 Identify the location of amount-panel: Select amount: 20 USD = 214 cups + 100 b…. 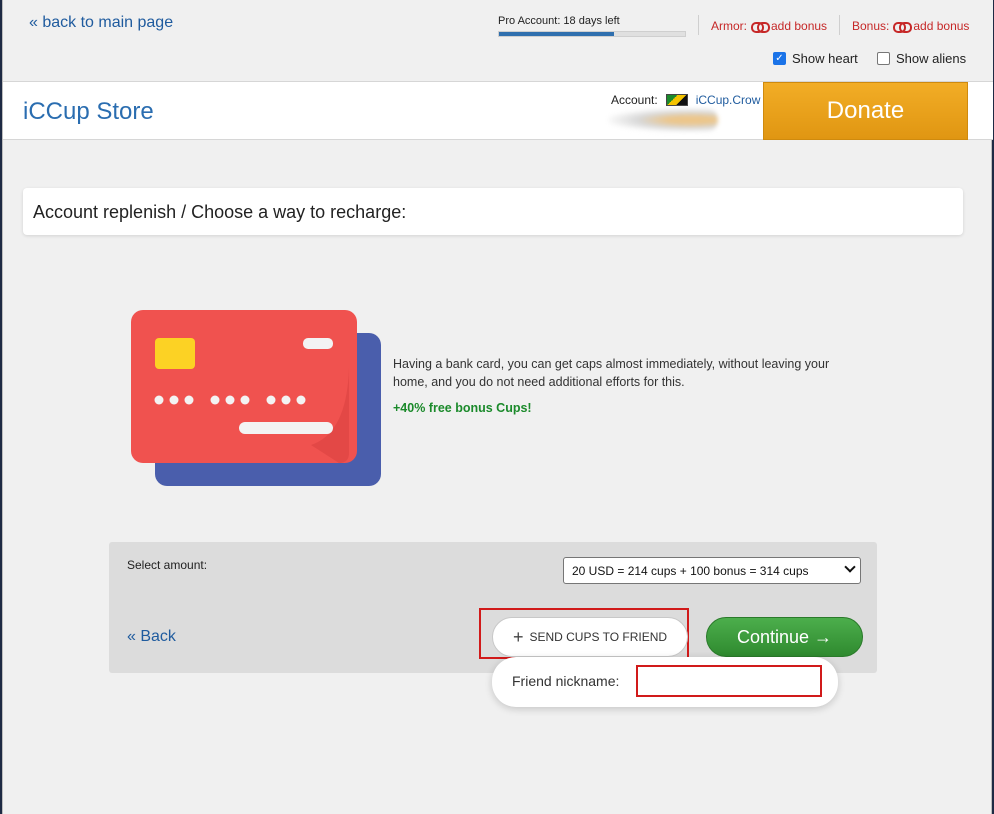
(493, 607).